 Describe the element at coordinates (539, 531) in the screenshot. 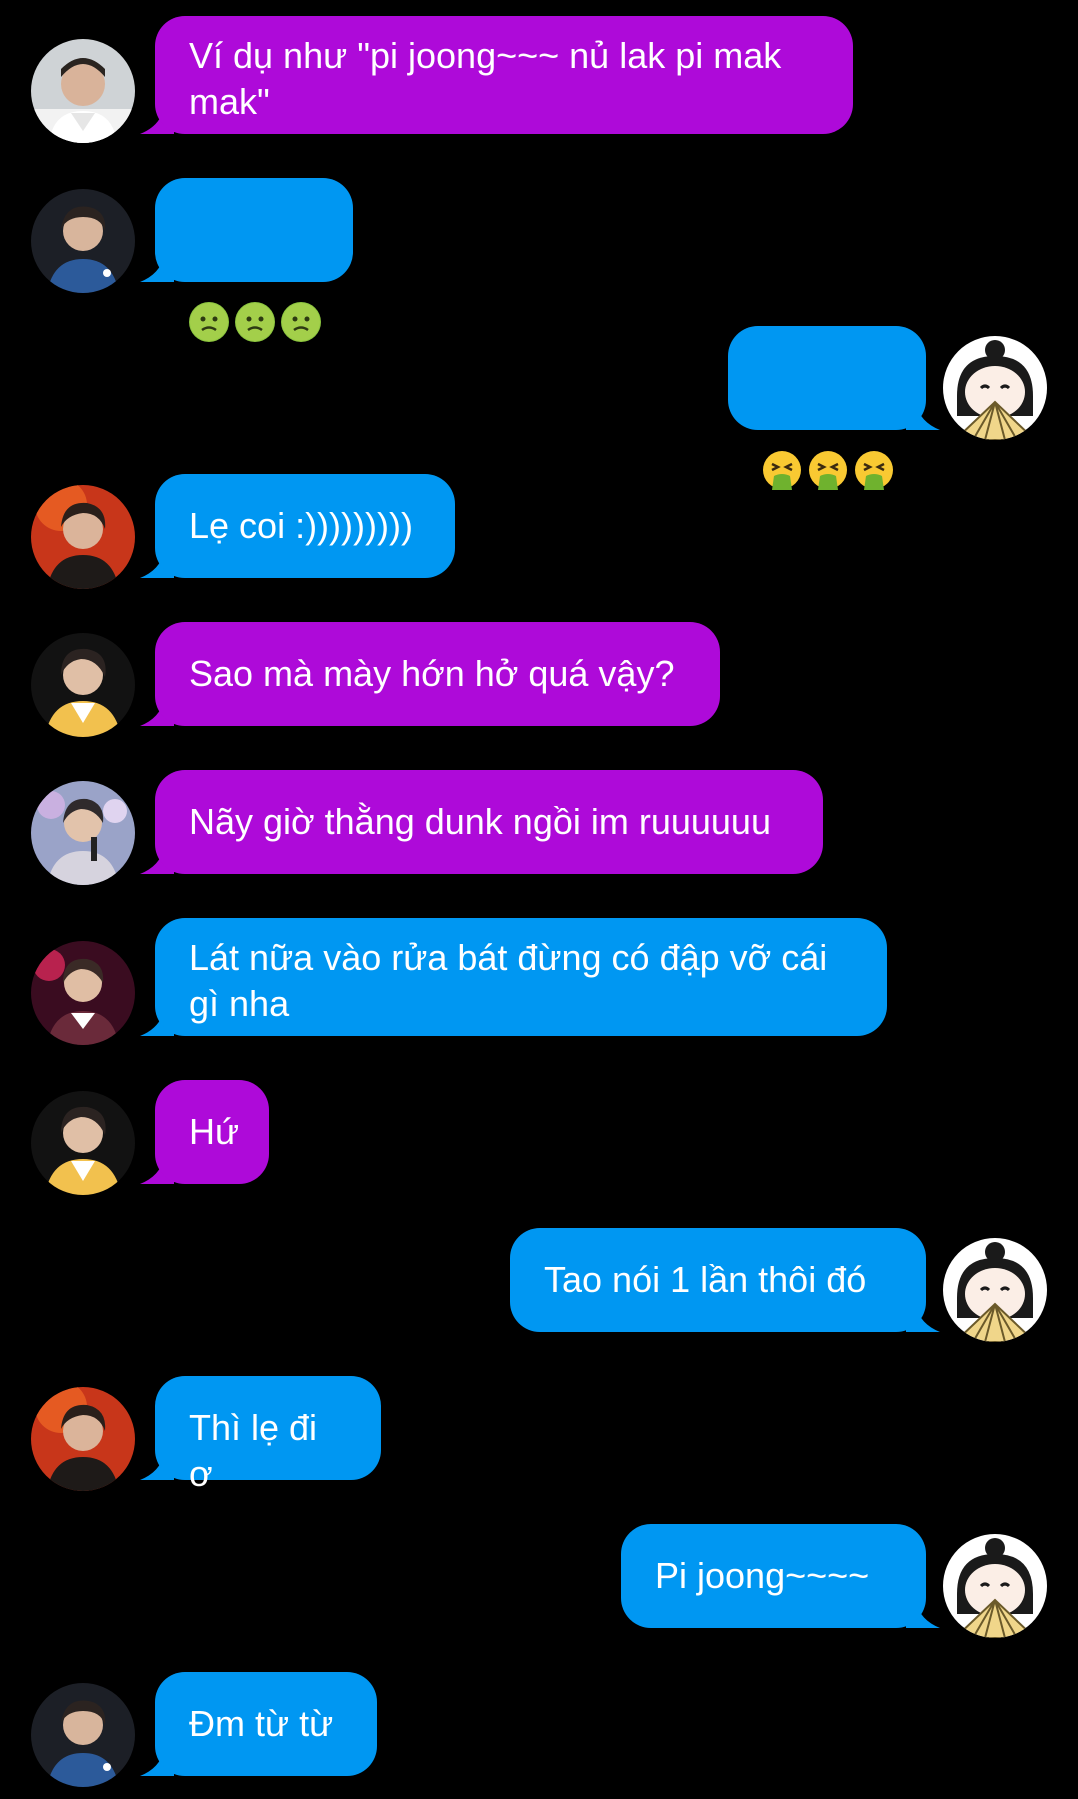

I see `message-row: Lẹ coi :)))))))))` at that location.